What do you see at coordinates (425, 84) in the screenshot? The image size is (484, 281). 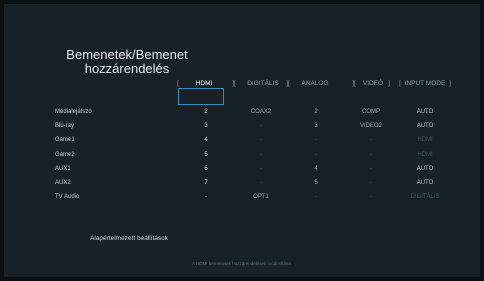 I see `tab-input-mode: INPUT MODE` at bounding box center [425, 84].